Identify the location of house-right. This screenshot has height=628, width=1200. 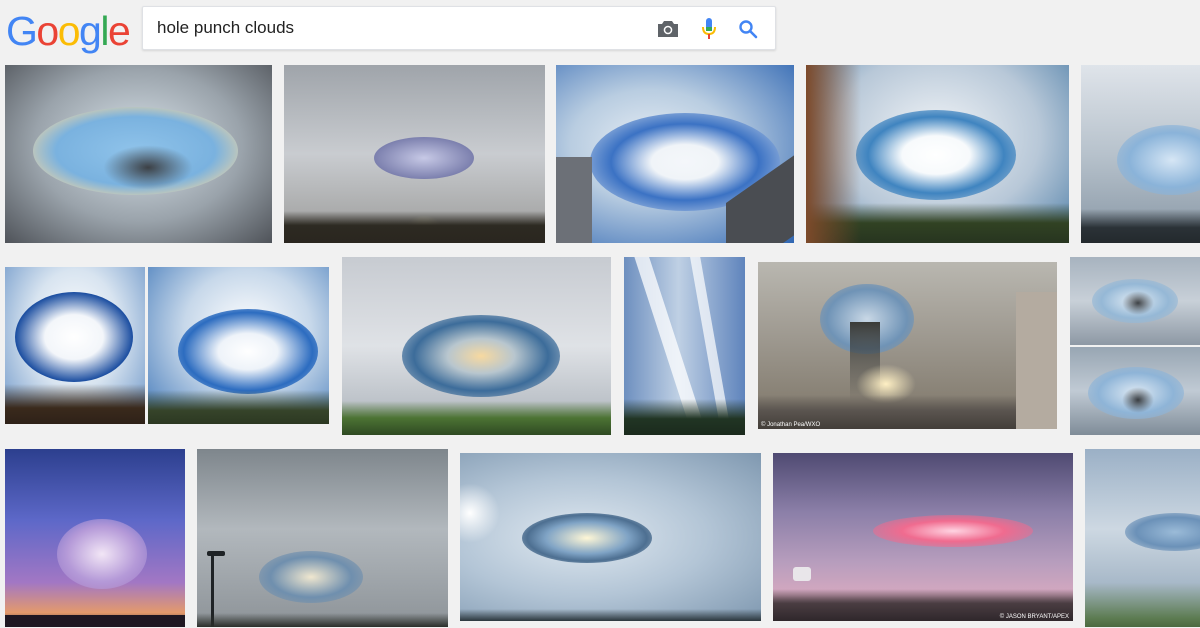
(1036, 360).